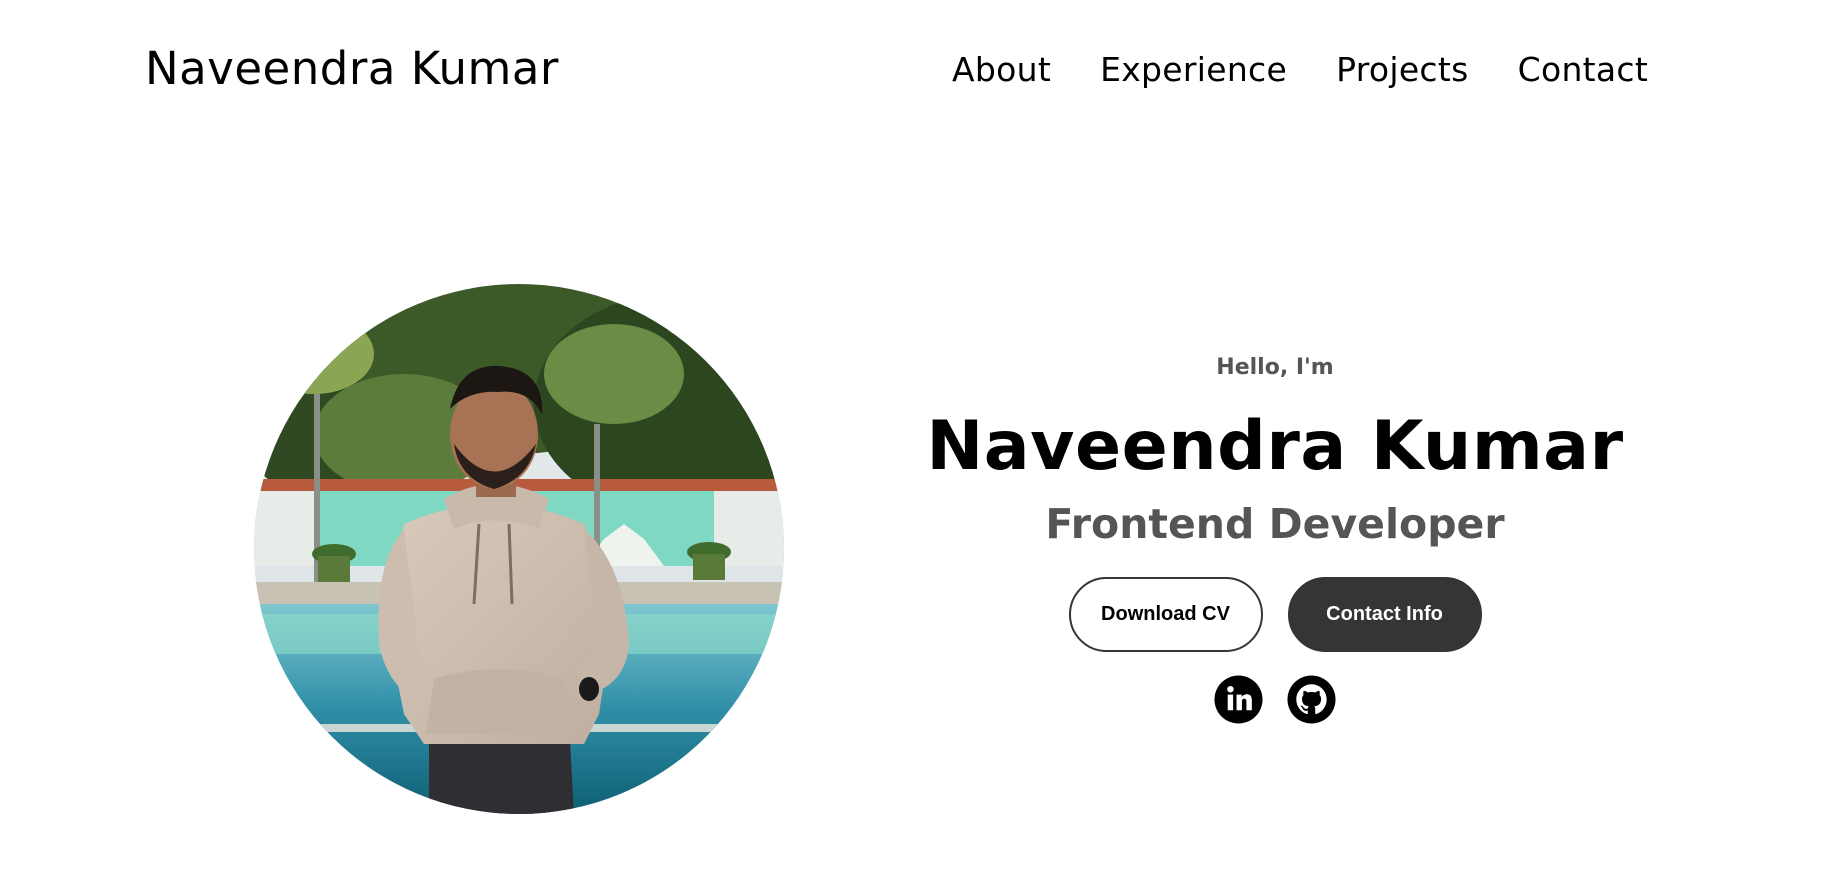  What do you see at coordinates (1275, 446) in the screenshot?
I see `hero-name: Naveendra Kumar` at bounding box center [1275, 446].